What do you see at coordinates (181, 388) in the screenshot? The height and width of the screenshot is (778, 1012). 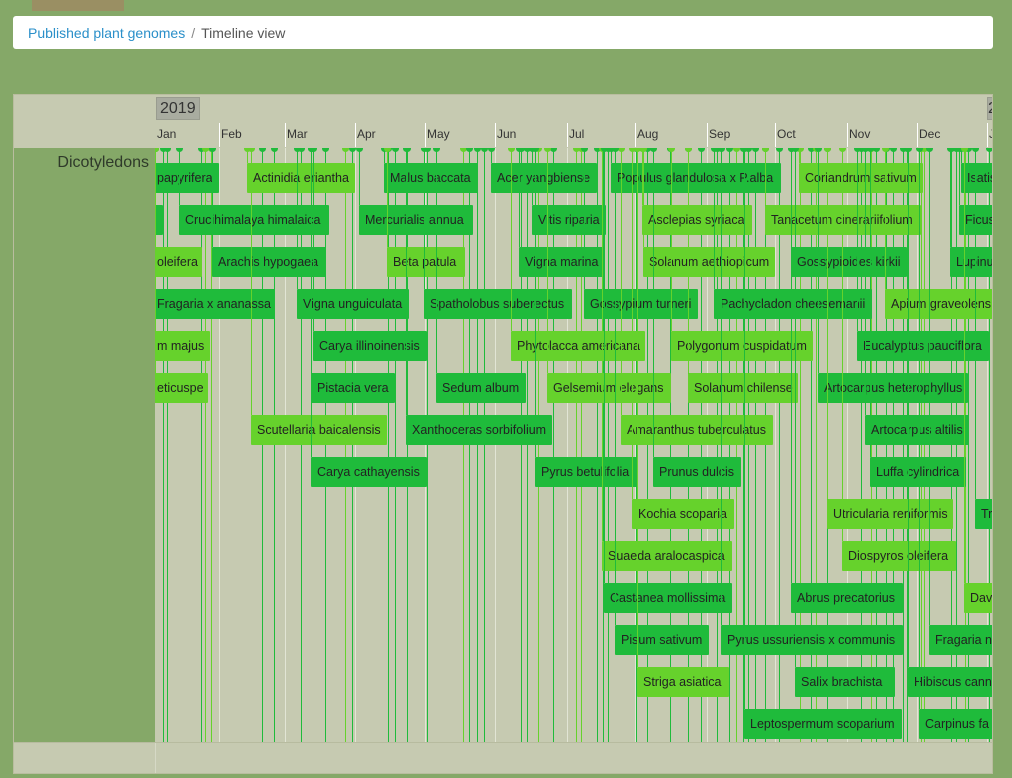 I see `timeline-item-genome: eticuspe` at bounding box center [181, 388].